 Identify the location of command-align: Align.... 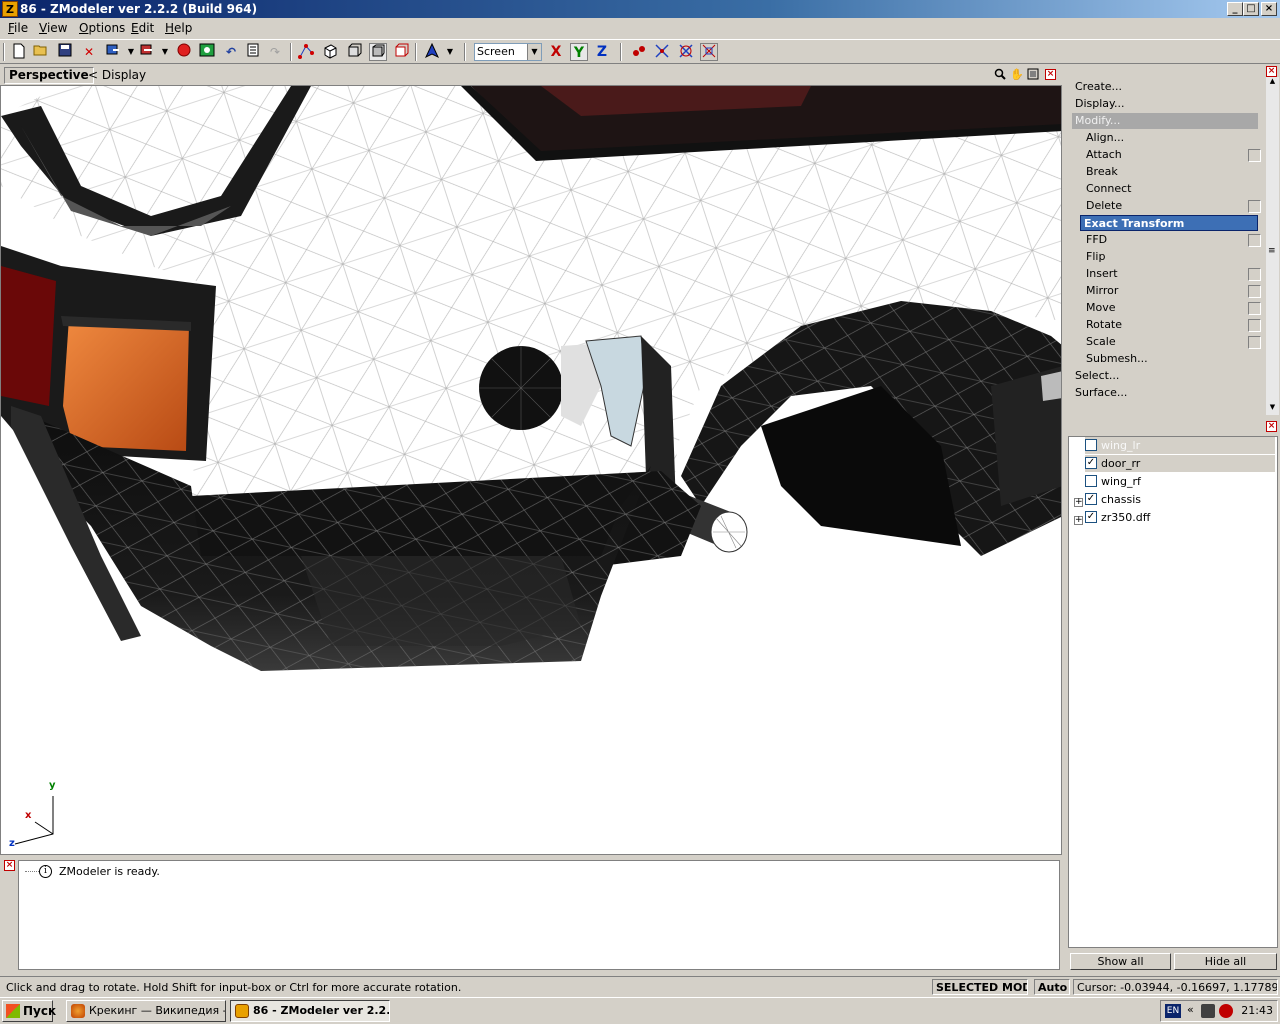
(1105, 138).